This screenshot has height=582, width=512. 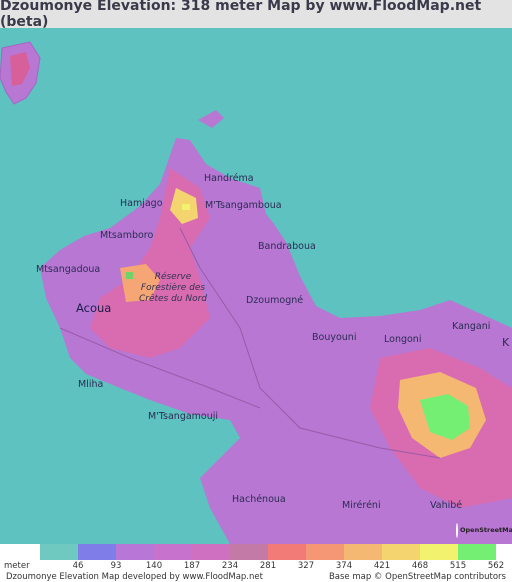 What do you see at coordinates (471, 326) in the screenshot?
I see `place-label-kangani: Kangani` at bounding box center [471, 326].